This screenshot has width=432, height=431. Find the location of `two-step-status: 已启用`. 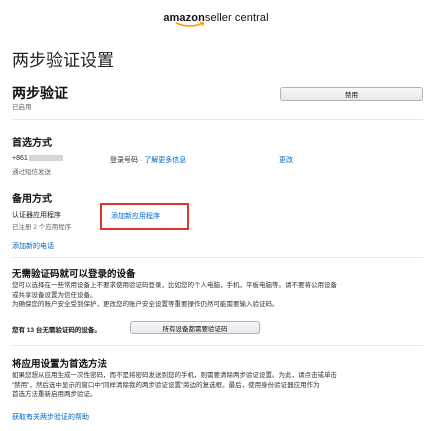

two-step-status: 已启用 is located at coordinates (22, 107).